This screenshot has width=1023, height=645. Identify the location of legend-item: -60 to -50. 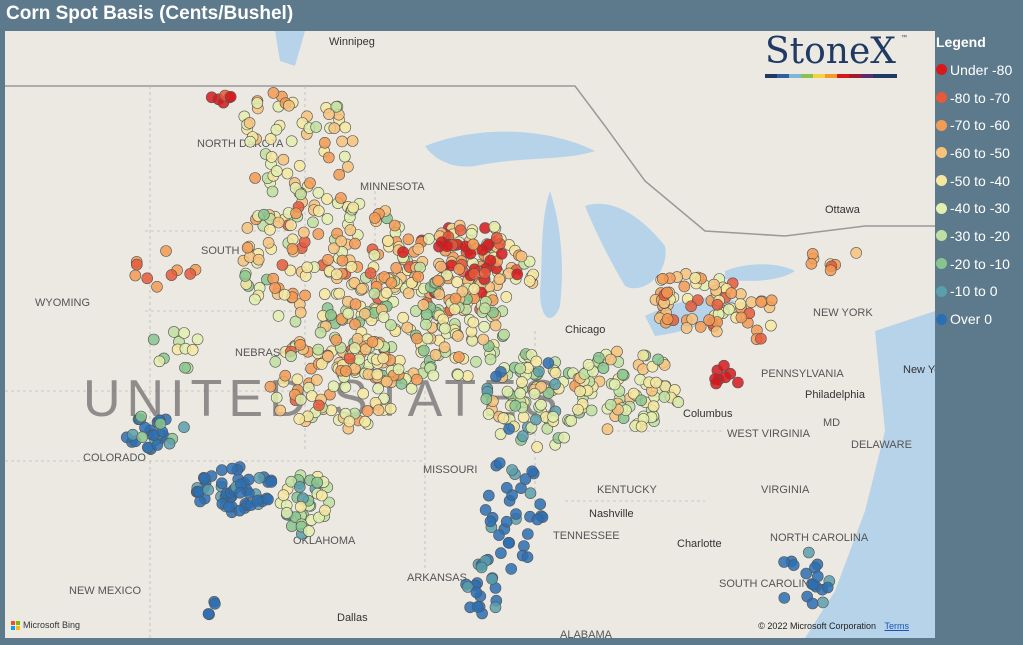
(978, 153).